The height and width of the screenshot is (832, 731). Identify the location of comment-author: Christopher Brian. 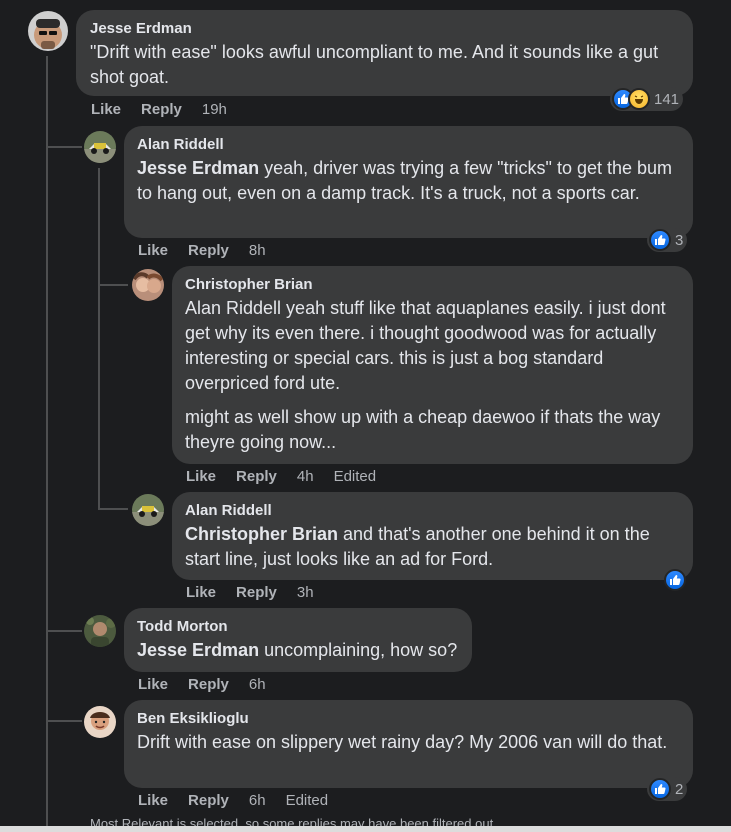
(433, 284).